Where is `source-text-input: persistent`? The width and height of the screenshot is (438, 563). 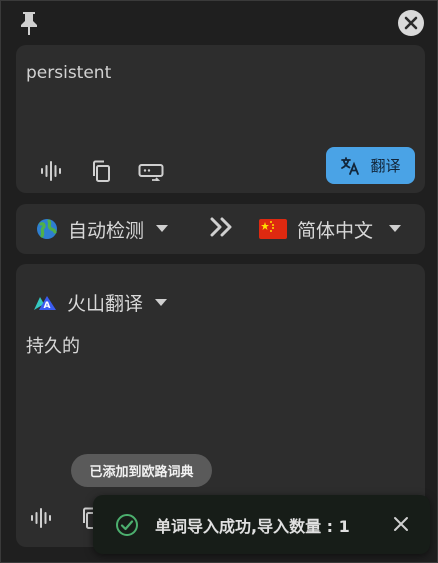
source-text-input: persistent is located at coordinates (68, 73).